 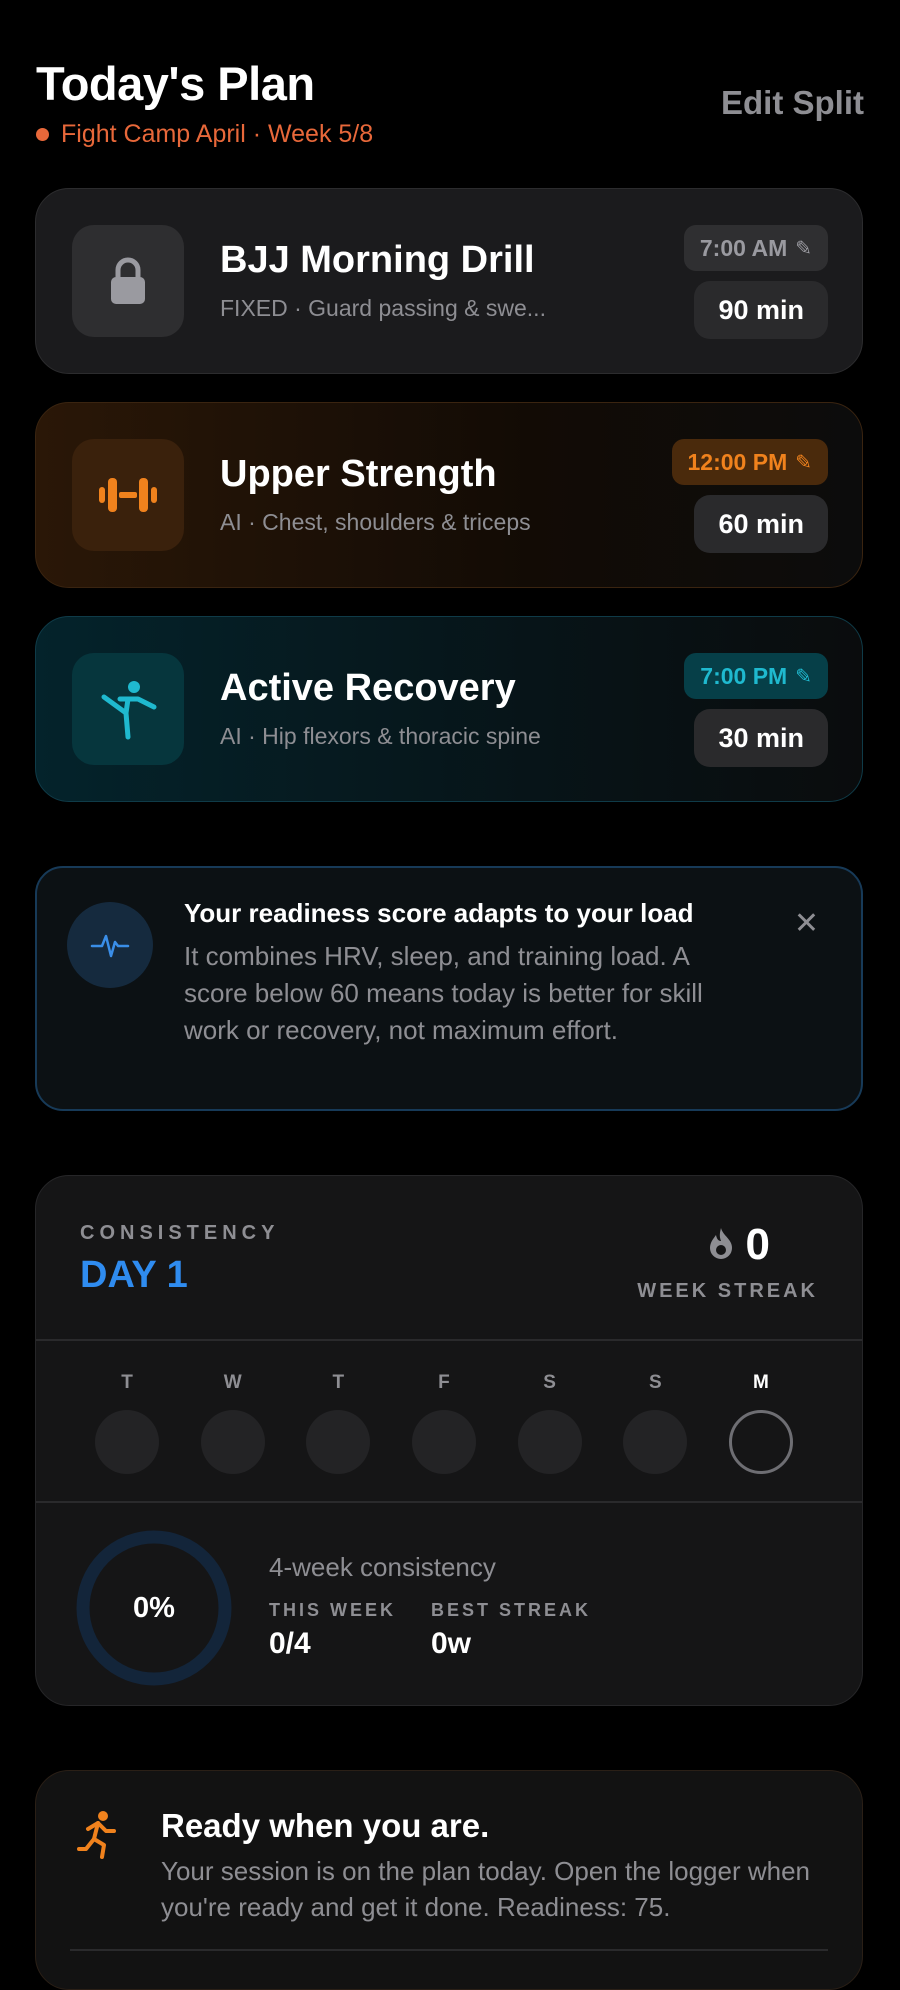 What do you see at coordinates (721, 1245) in the screenshot?
I see `flame-icon` at bounding box center [721, 1245].